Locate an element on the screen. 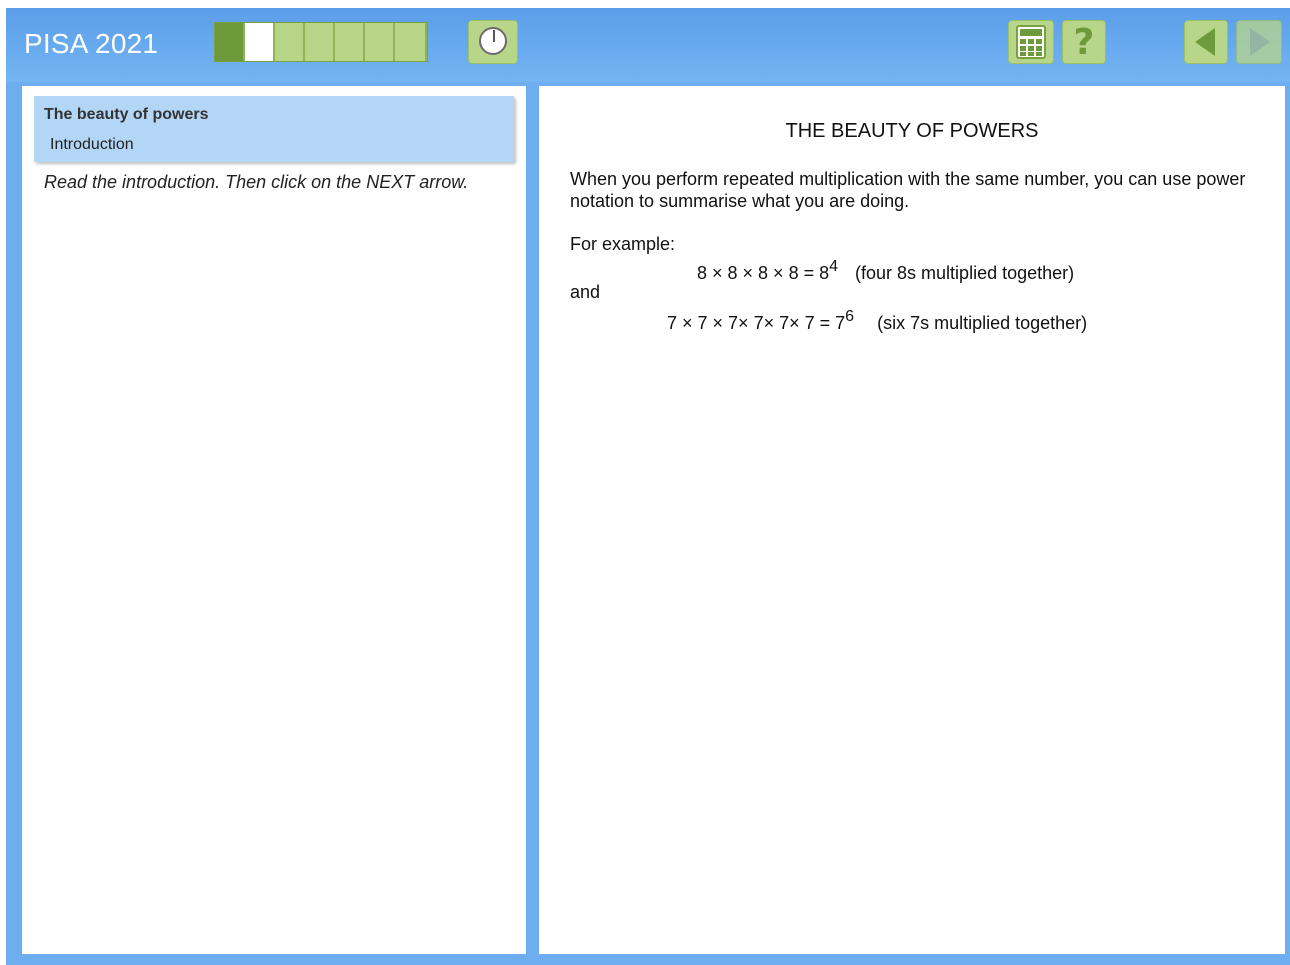  stimulus-title: THE BEAUTY OF POWERS is located at coordinates (912, 131).